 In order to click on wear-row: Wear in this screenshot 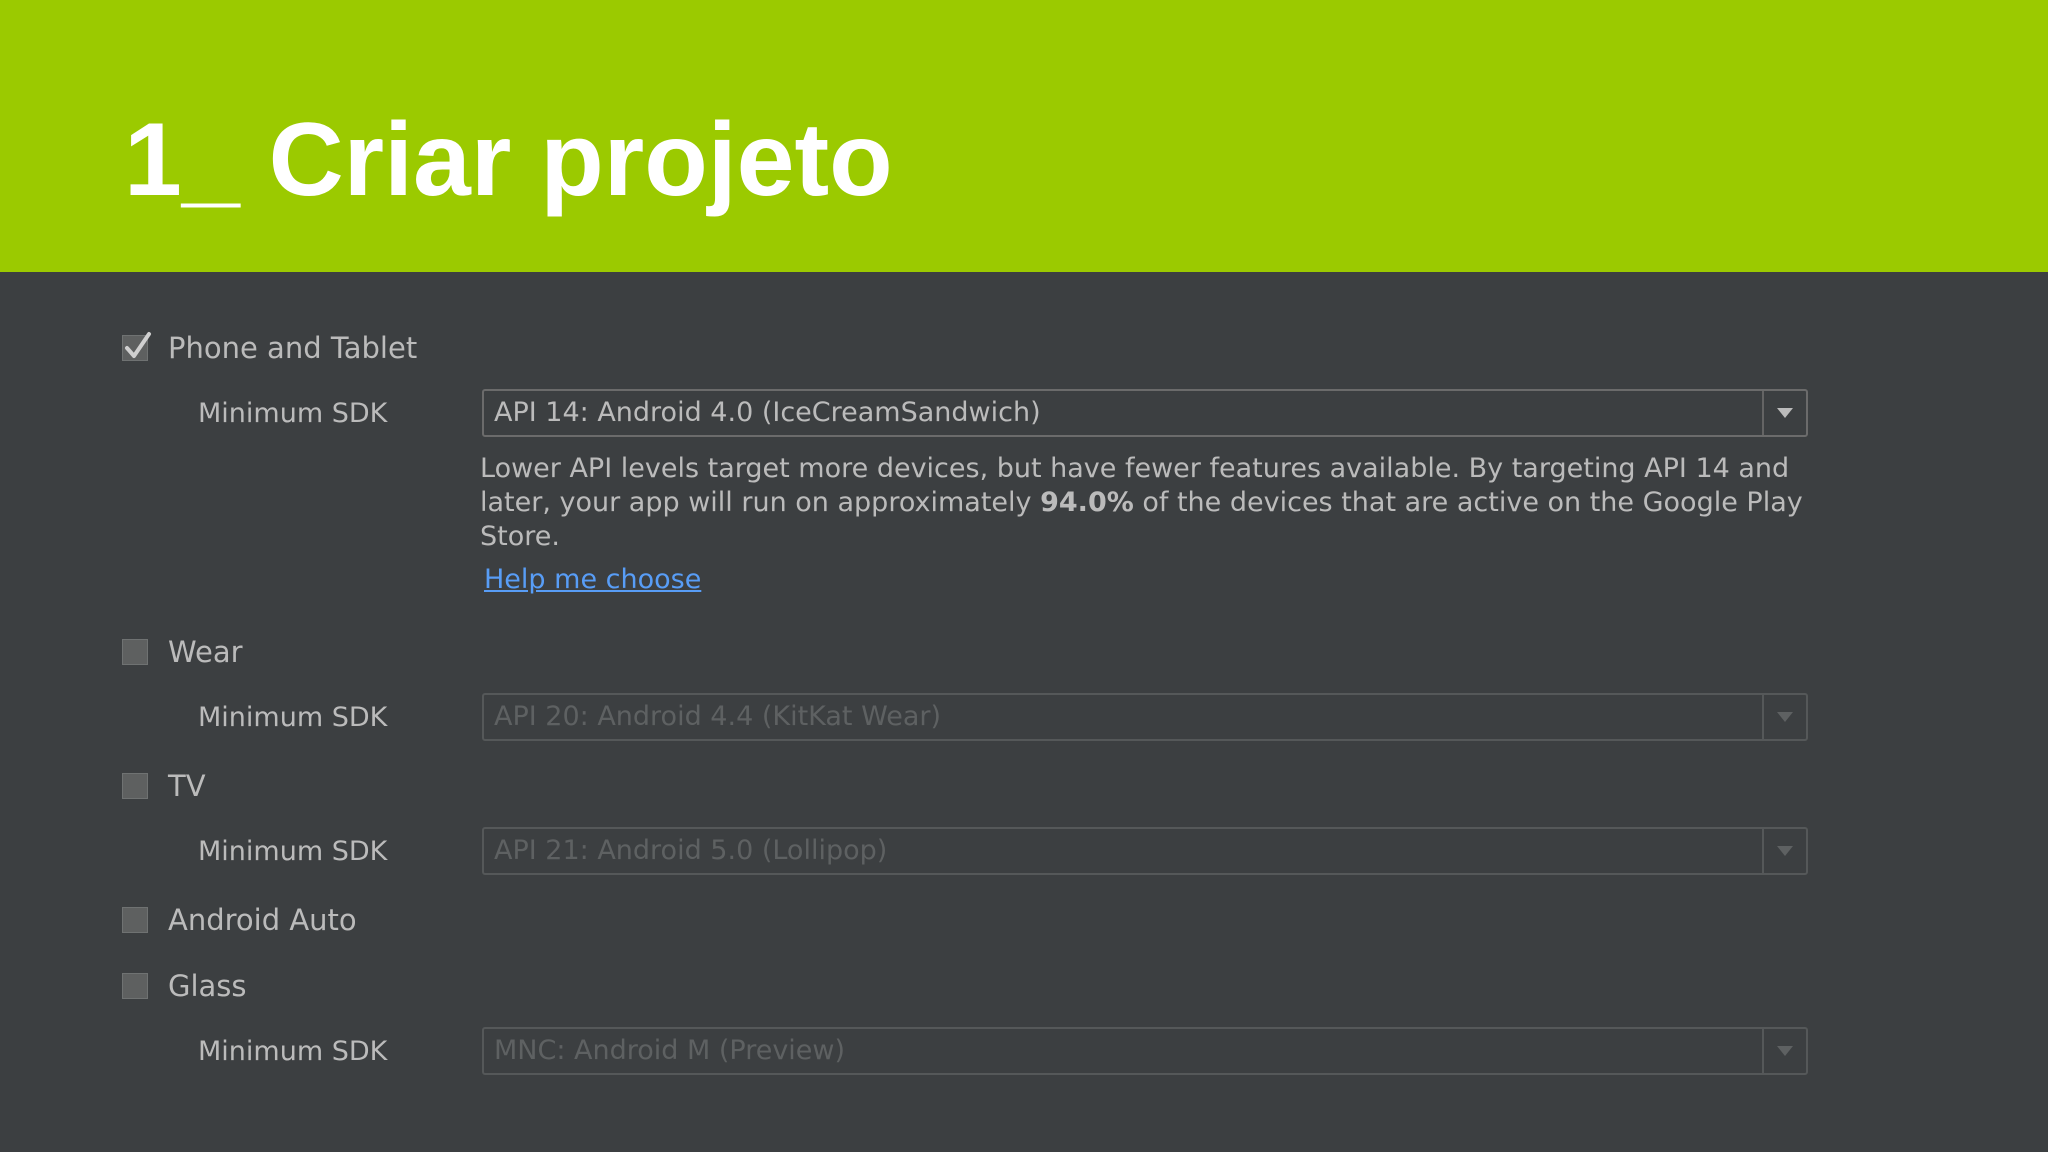, I will do `click(182, 652)`.